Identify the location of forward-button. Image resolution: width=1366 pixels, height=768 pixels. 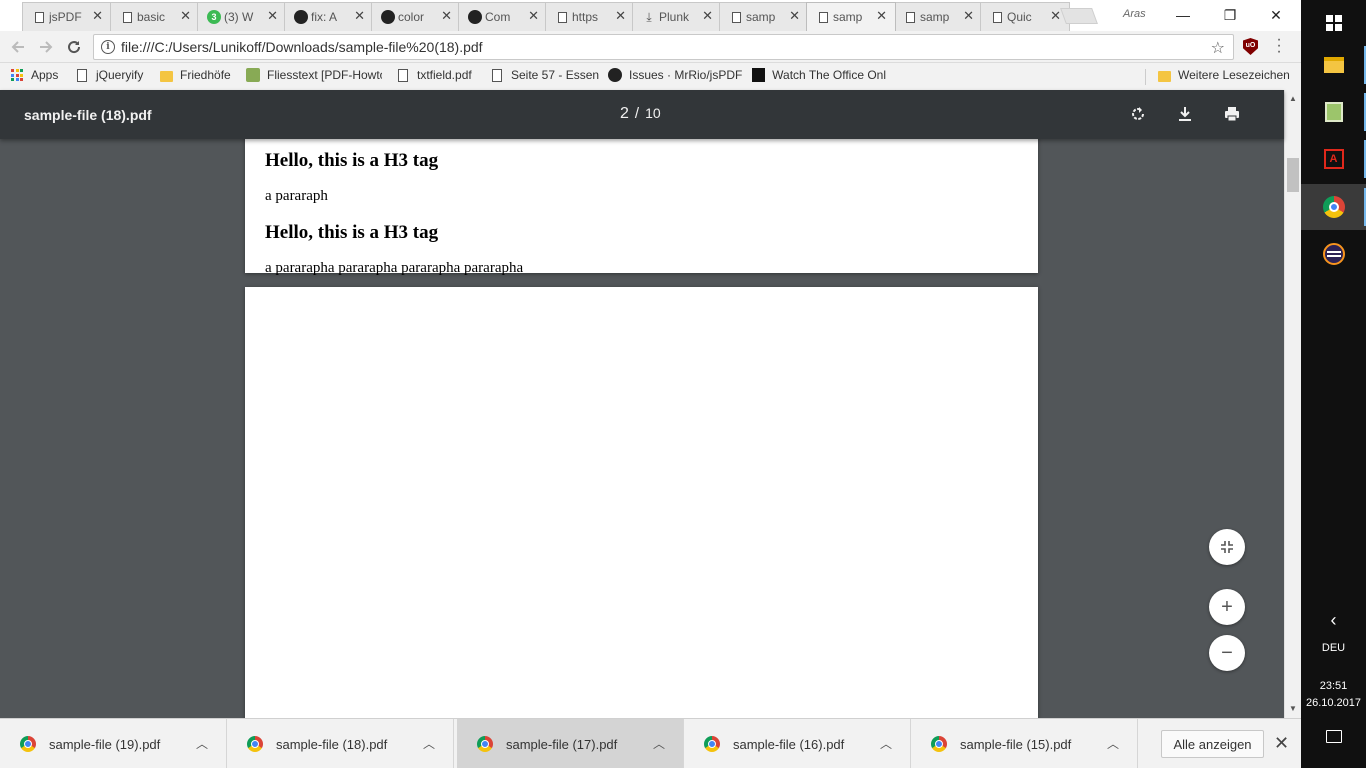
(46, 47).